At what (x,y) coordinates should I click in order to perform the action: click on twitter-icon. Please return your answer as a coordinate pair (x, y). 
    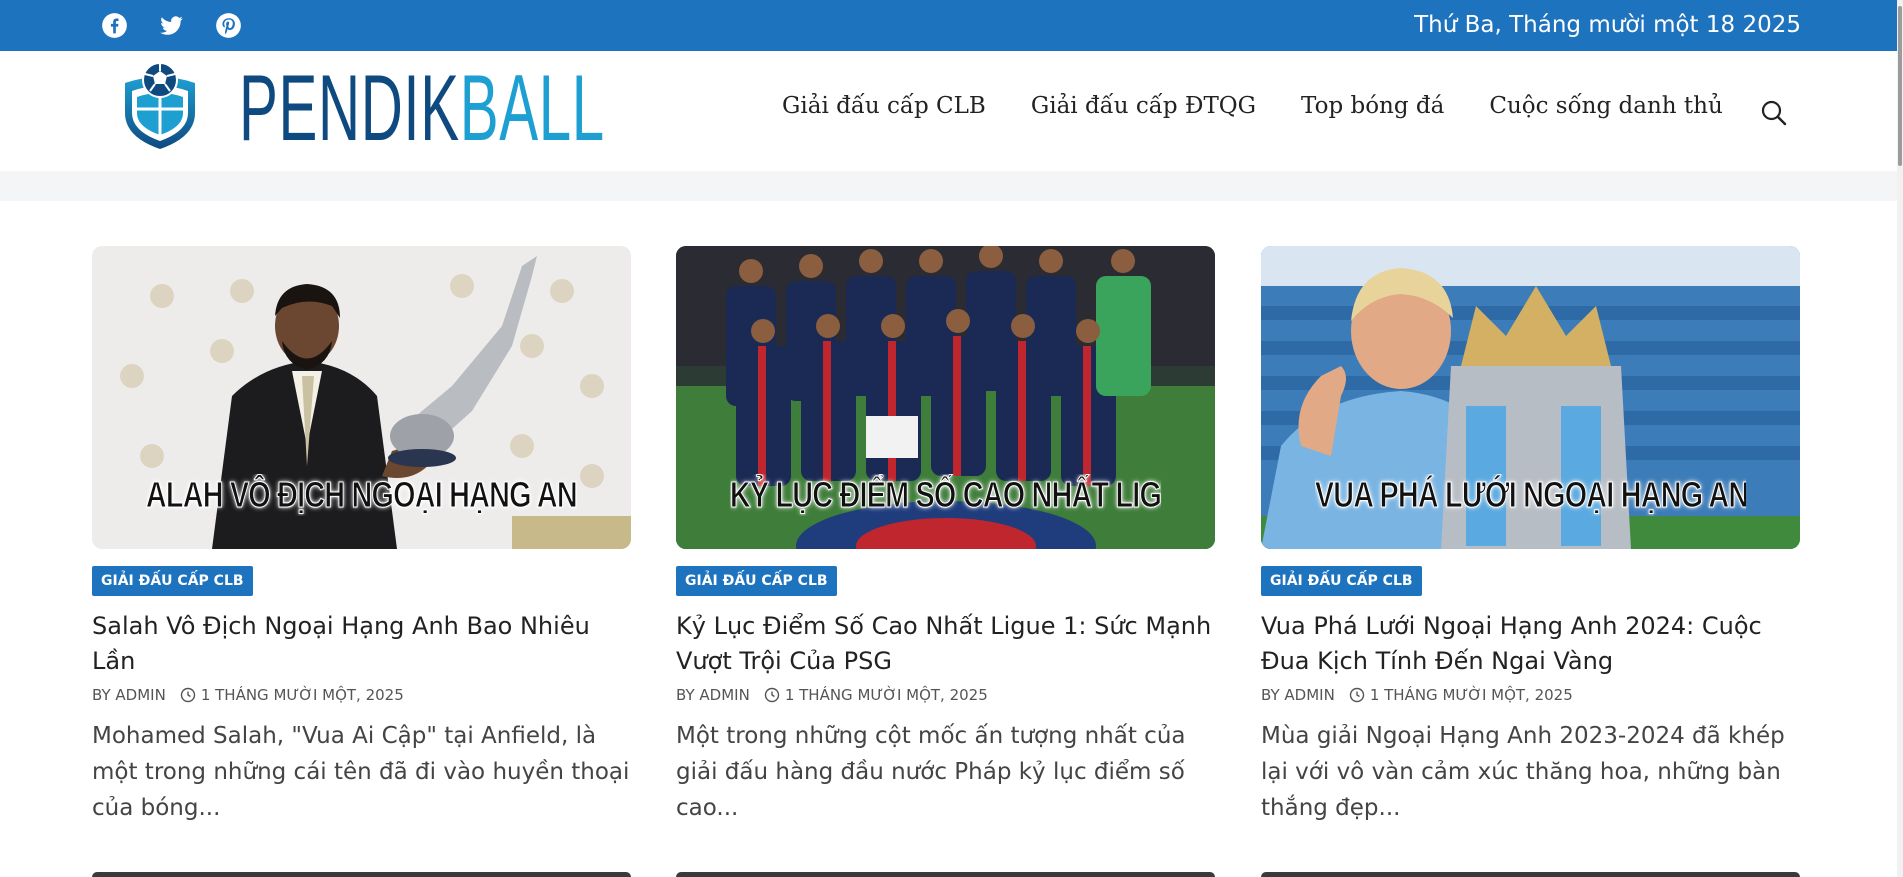
    Looking at the image, I should click on (171, 25).